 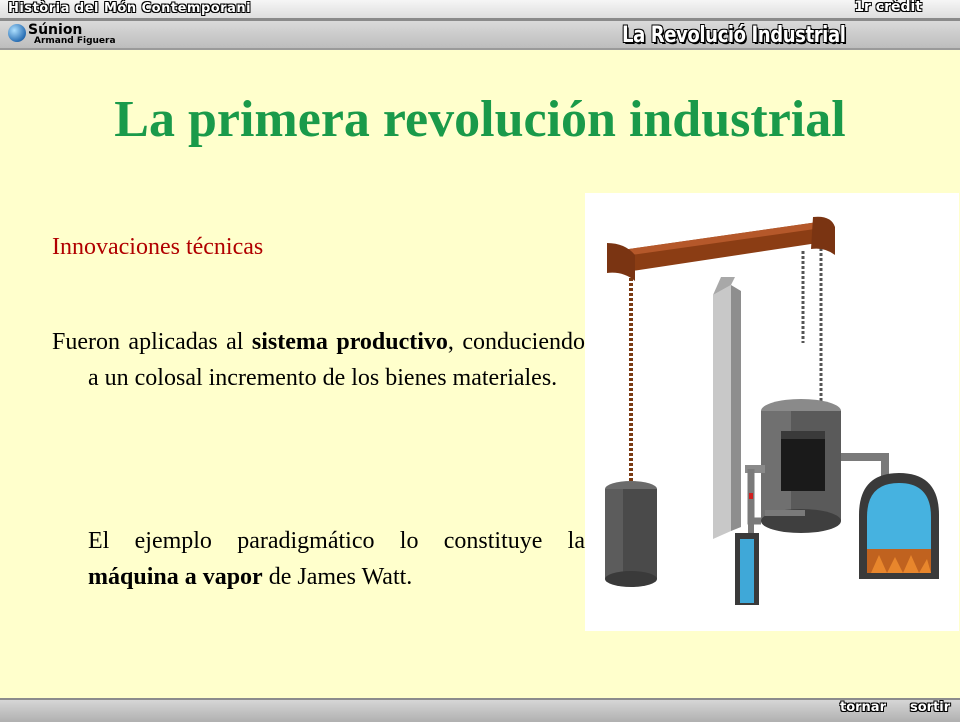 What do you see at coordinates (75, 41) in the screenshot?
I see `author-name: Armand Figuera` at bounding box center [75, 41].